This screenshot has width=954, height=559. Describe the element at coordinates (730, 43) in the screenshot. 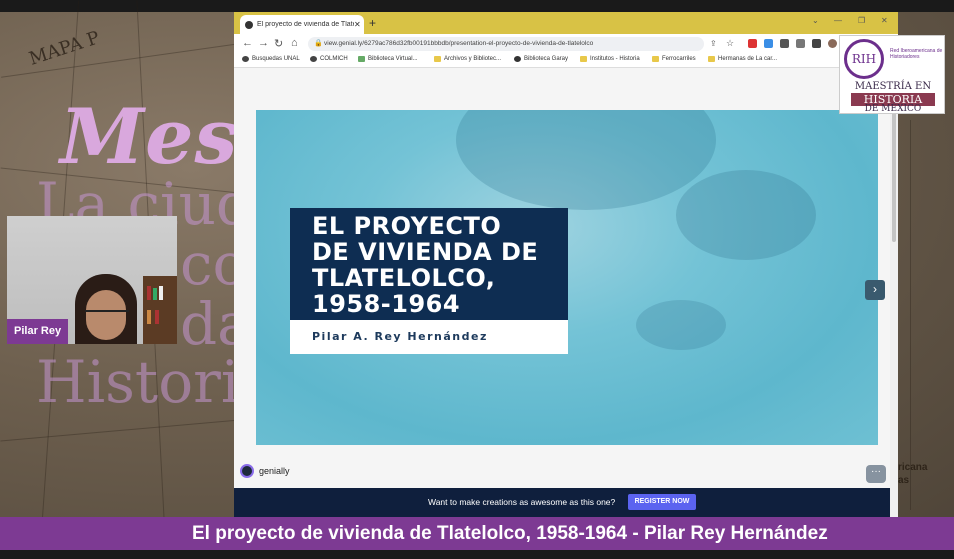

I see `star-icon: ☆` at that location.